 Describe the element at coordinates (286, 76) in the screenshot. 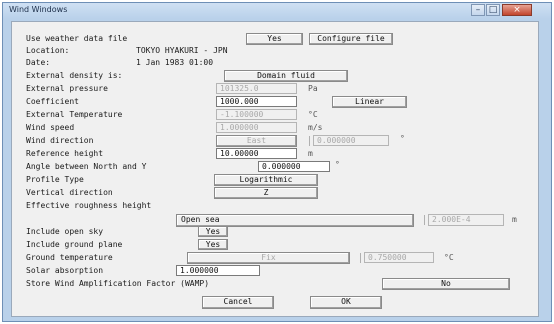

I see `external-density-button: Domain fluid` at that location.